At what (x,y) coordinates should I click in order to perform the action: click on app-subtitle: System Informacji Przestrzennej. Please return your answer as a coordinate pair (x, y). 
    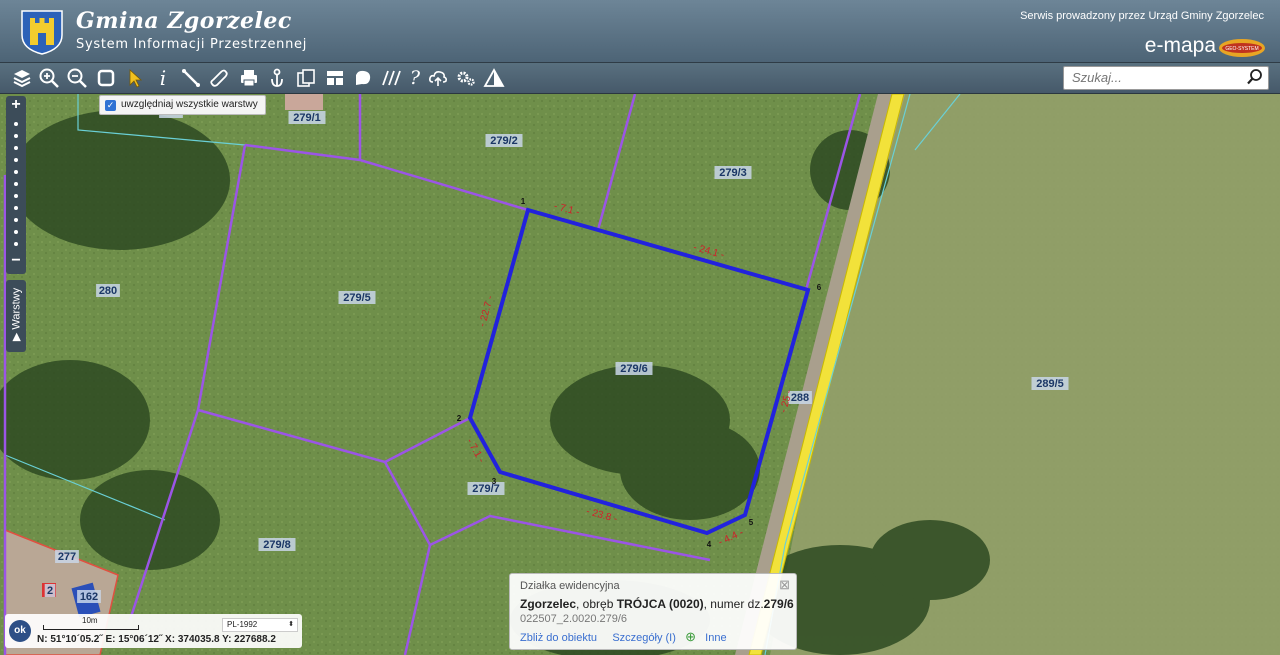
    Looking at the image, I should click on (192, 44).